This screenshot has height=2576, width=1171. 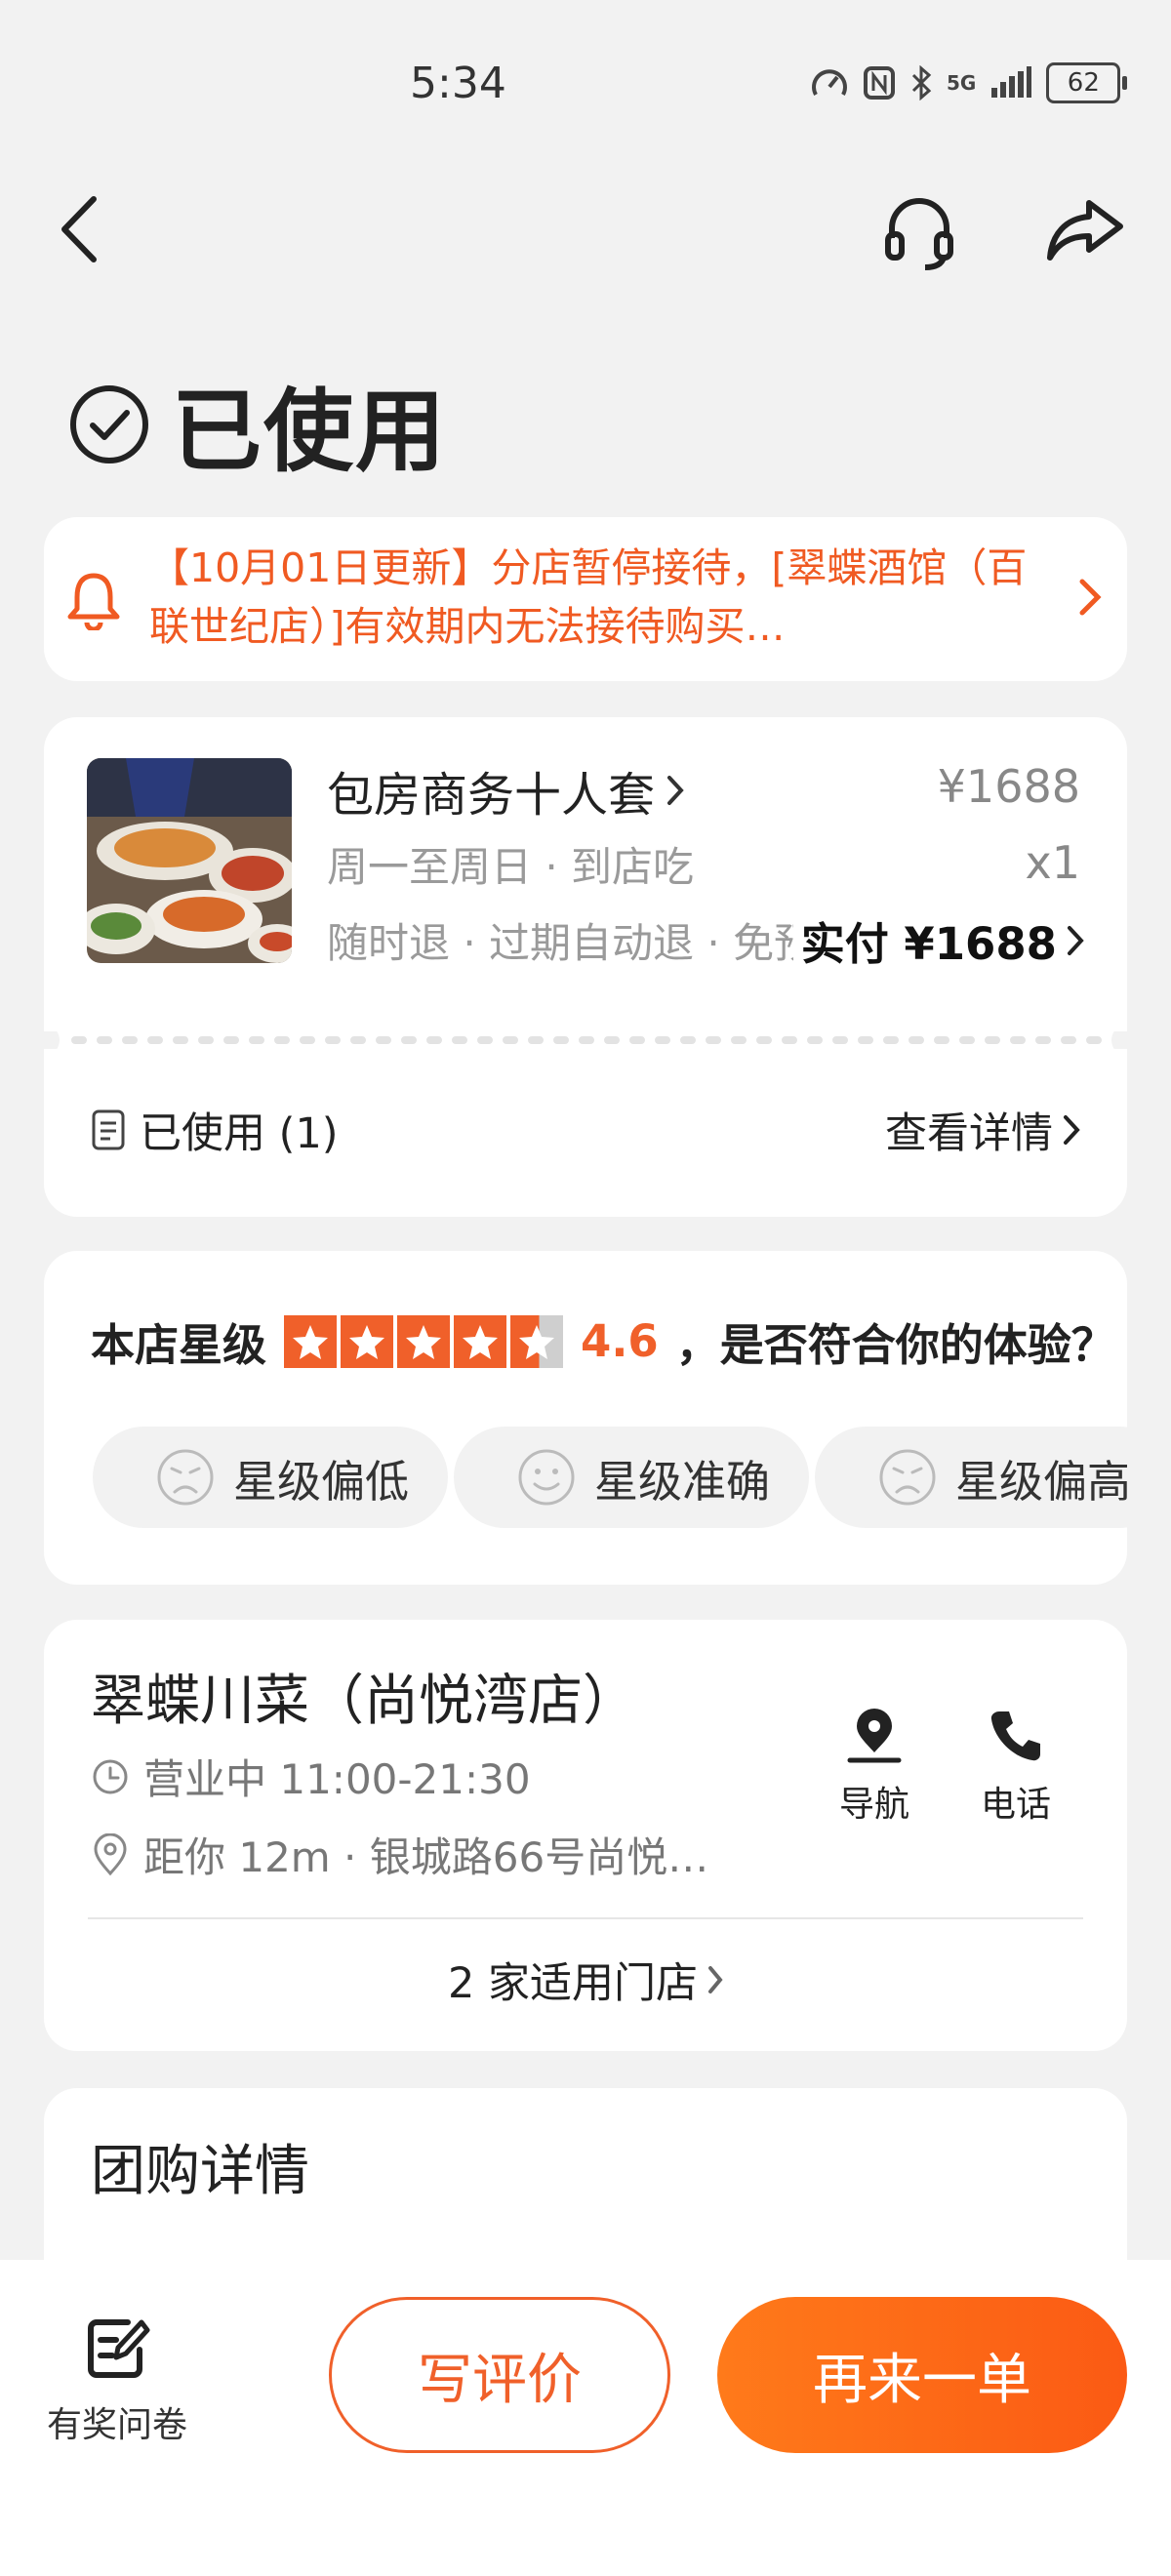 I want to click on navigation-icon, so click(x=874, y=1736).